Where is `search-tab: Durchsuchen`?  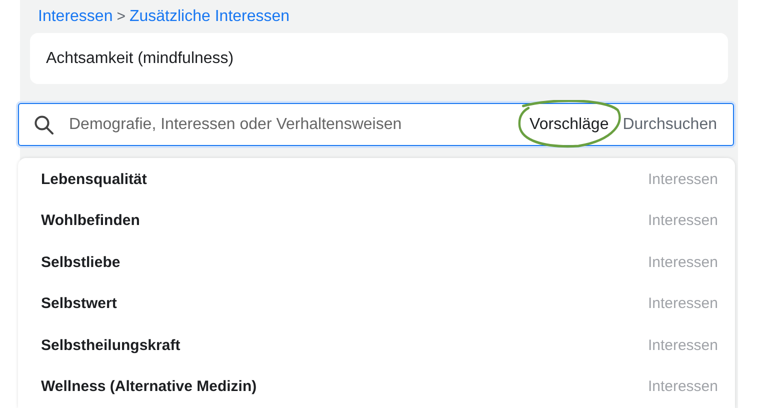 search-tab: Durchsuchen is located at coordinates (669, 124).